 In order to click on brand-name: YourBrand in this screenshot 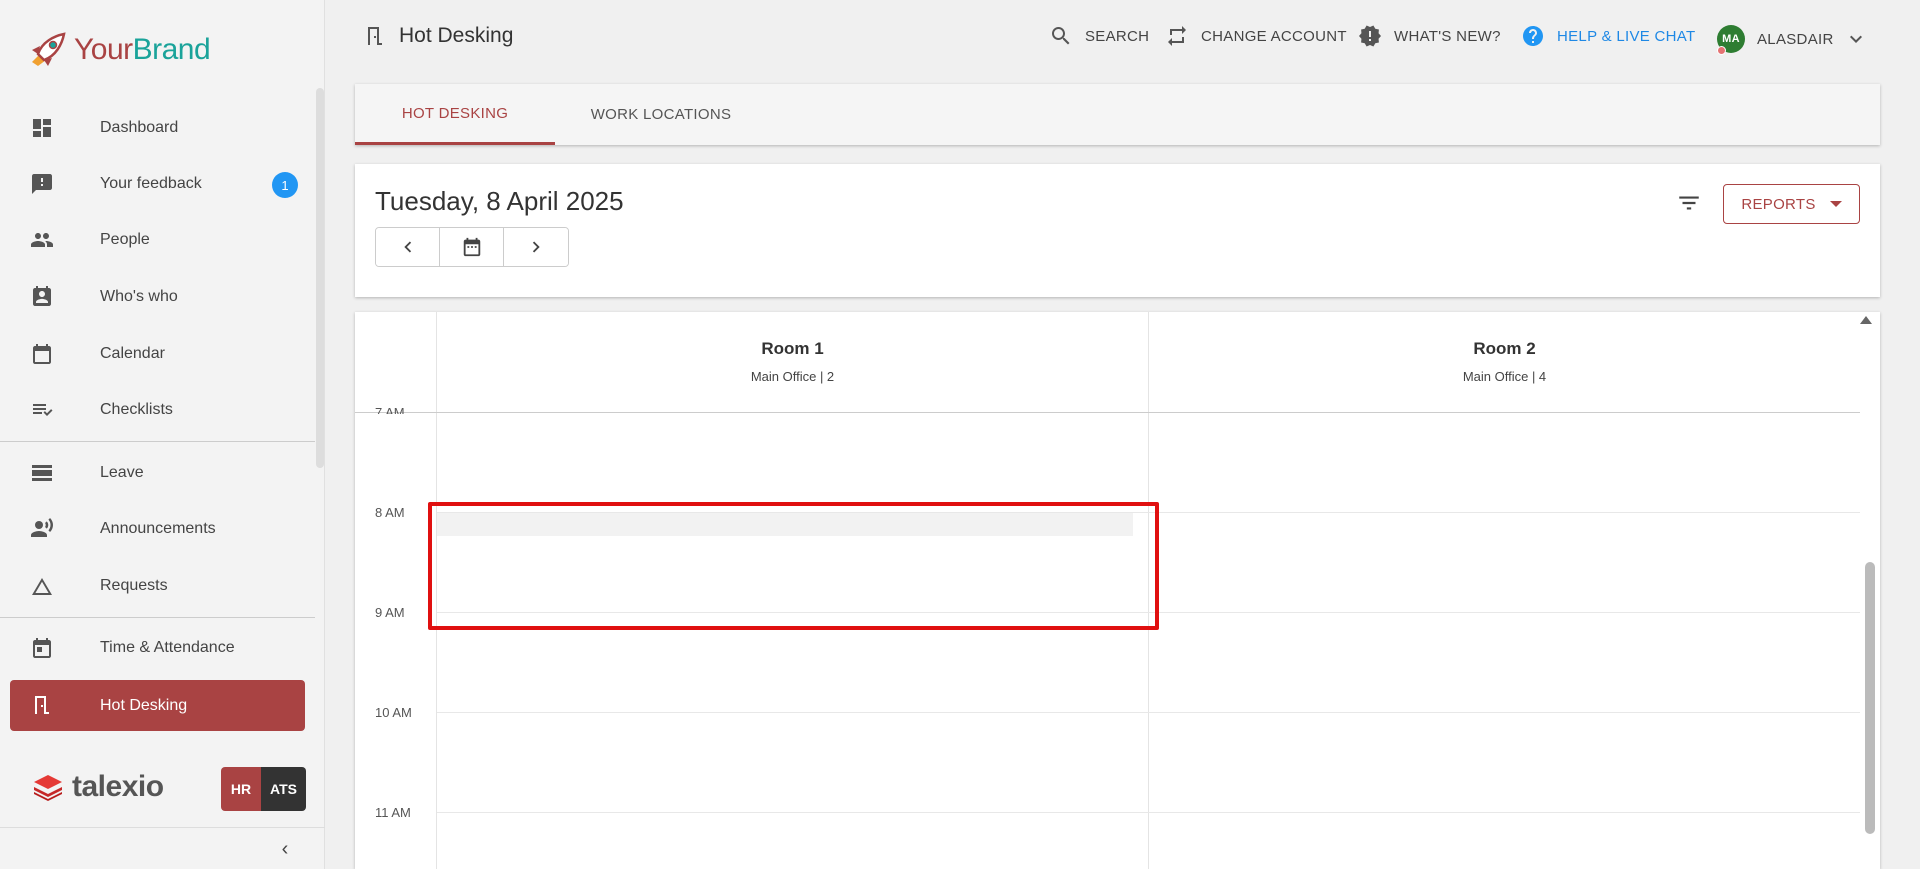, I will do `click(142, 50)`.